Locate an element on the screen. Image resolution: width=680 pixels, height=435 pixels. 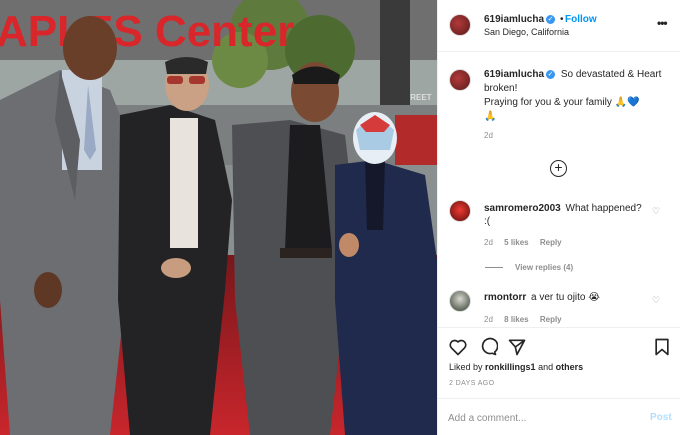
caption-body-line3: 🙏 is located at coordinates (490, 116).